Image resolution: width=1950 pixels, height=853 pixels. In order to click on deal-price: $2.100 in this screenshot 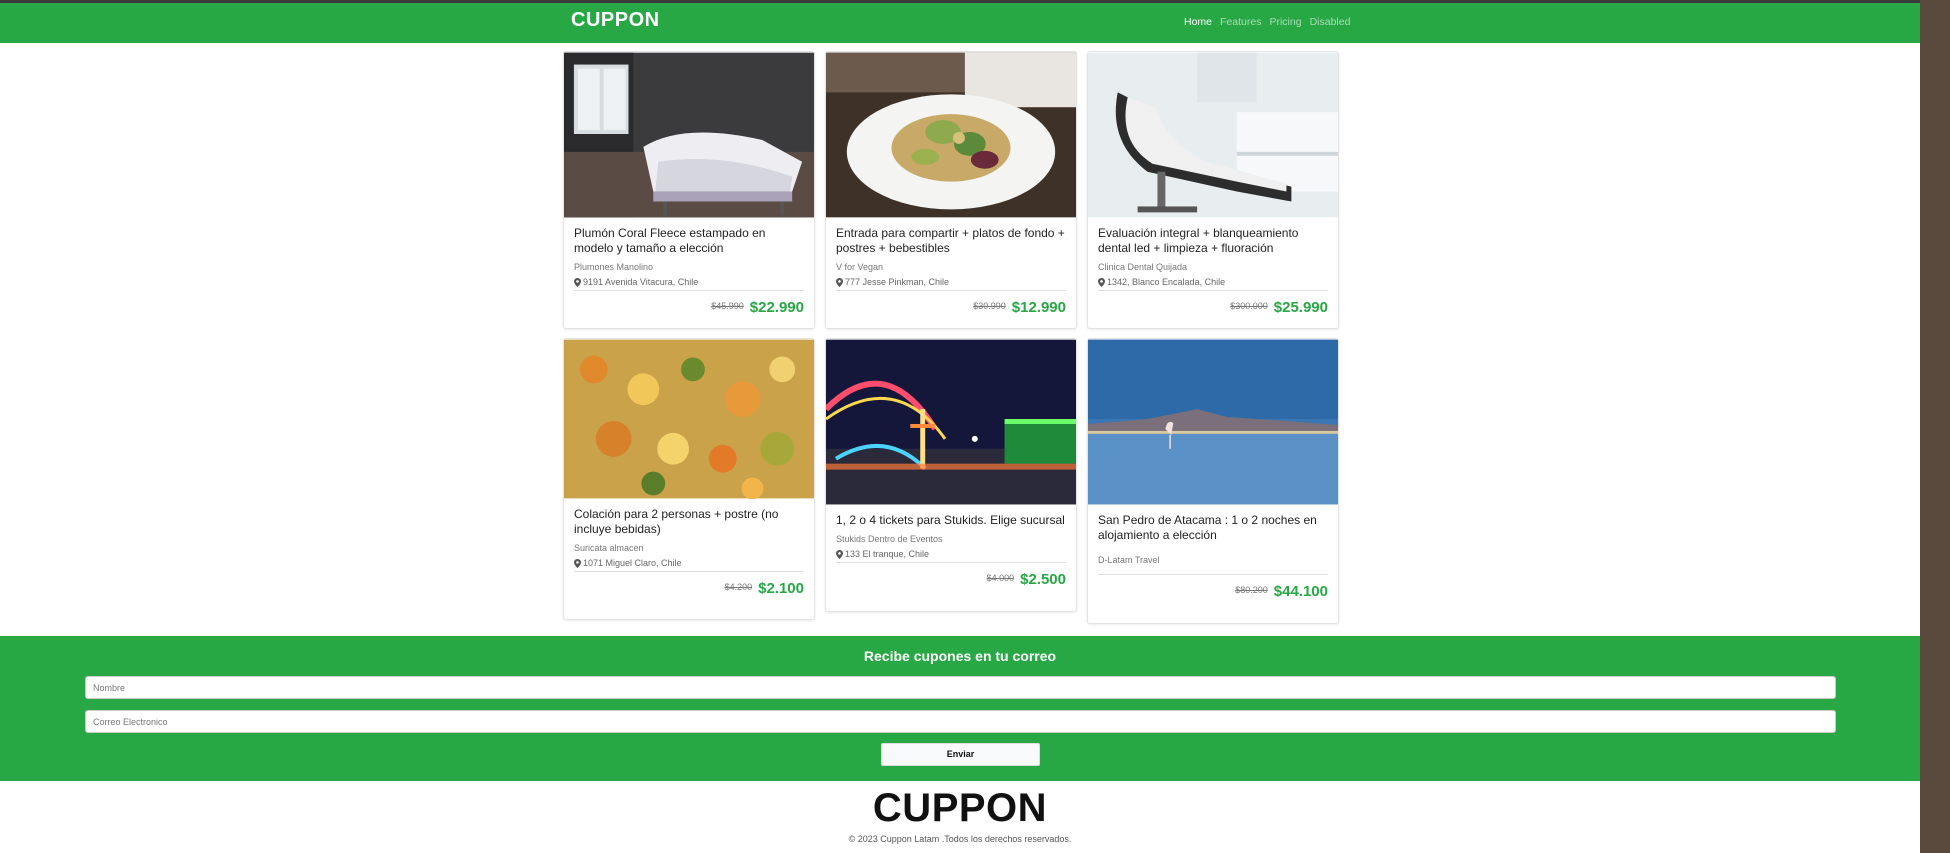, I will do `click(781, 588)`.